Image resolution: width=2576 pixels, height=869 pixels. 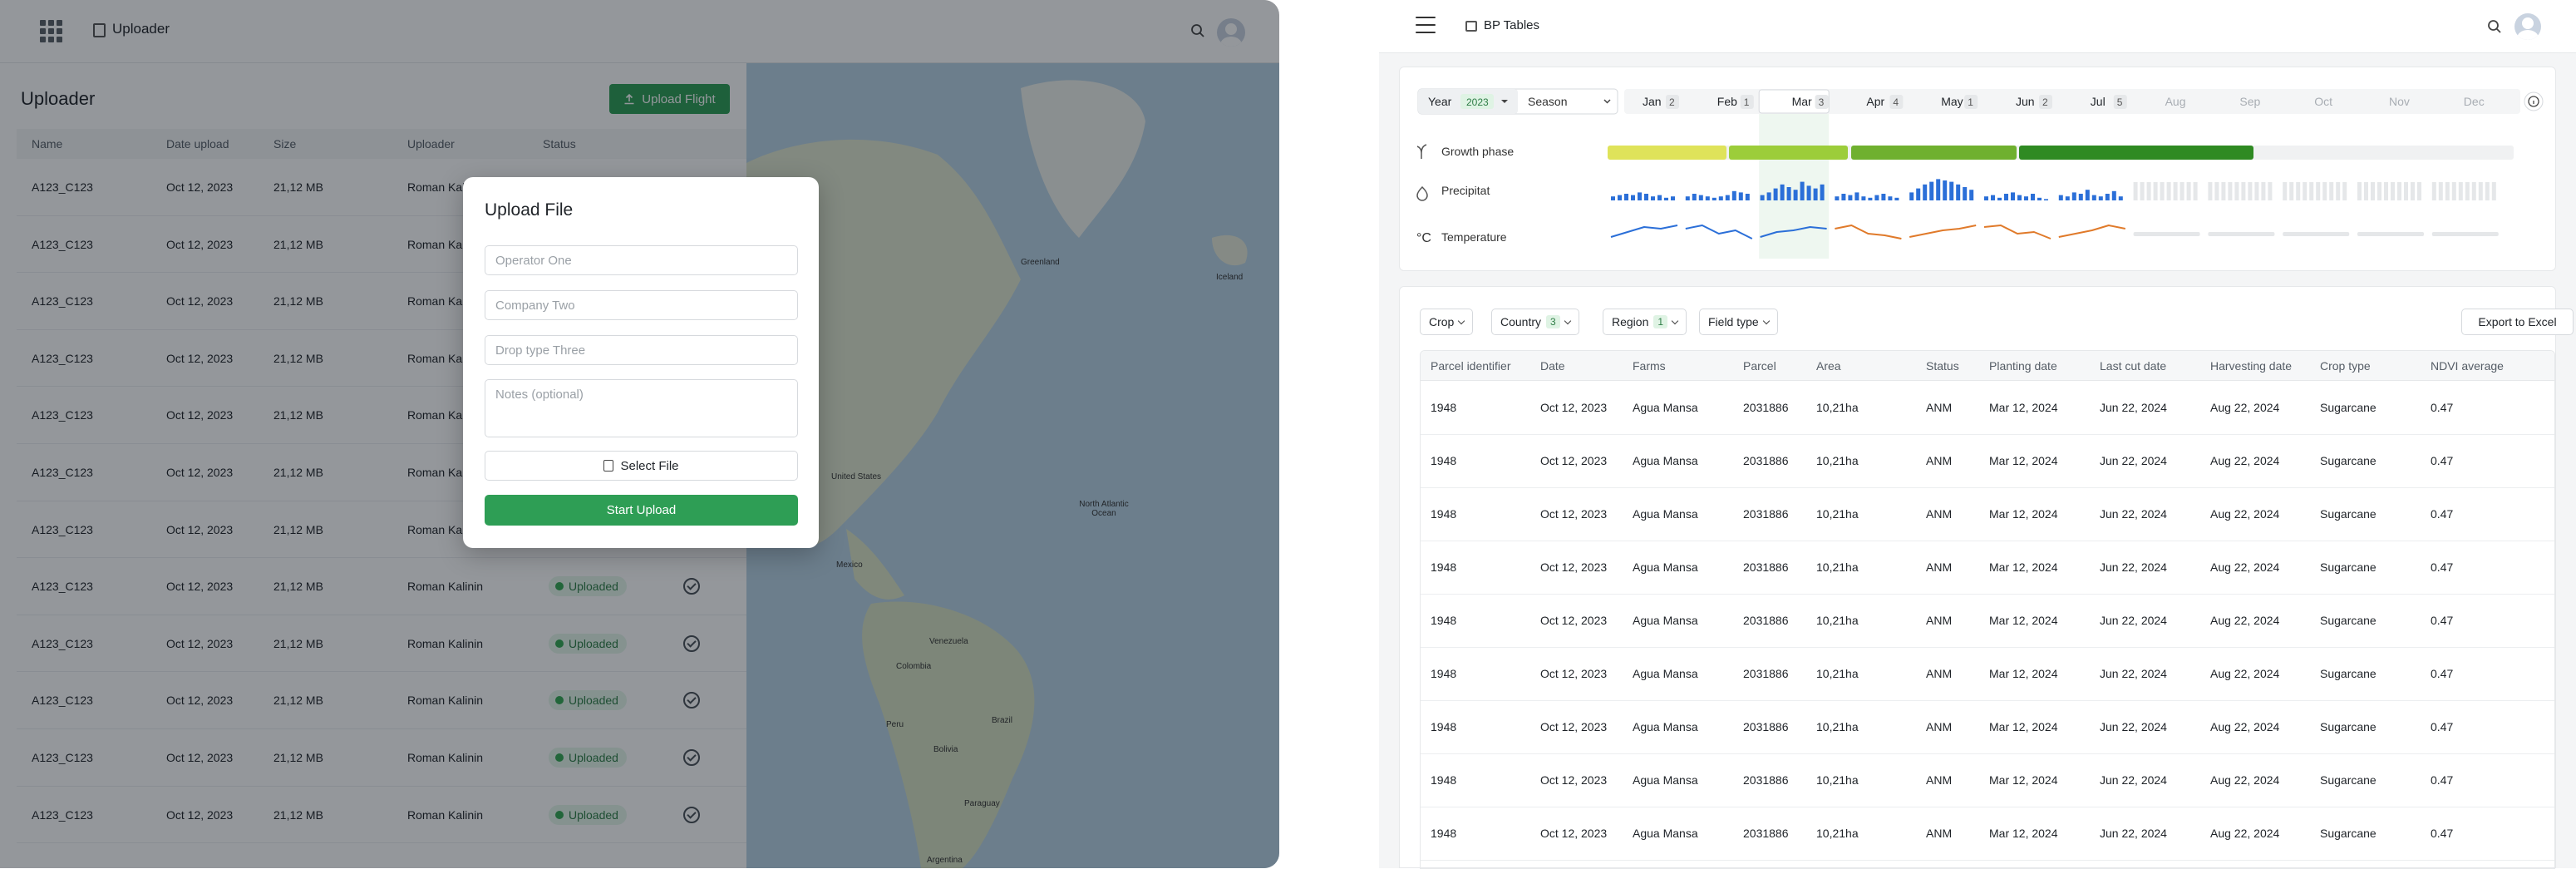 What do you see at coordinates (641, 510) in the screenshot?
I see `start-upload-button: Start Upload` at bounding box center [641, 510].